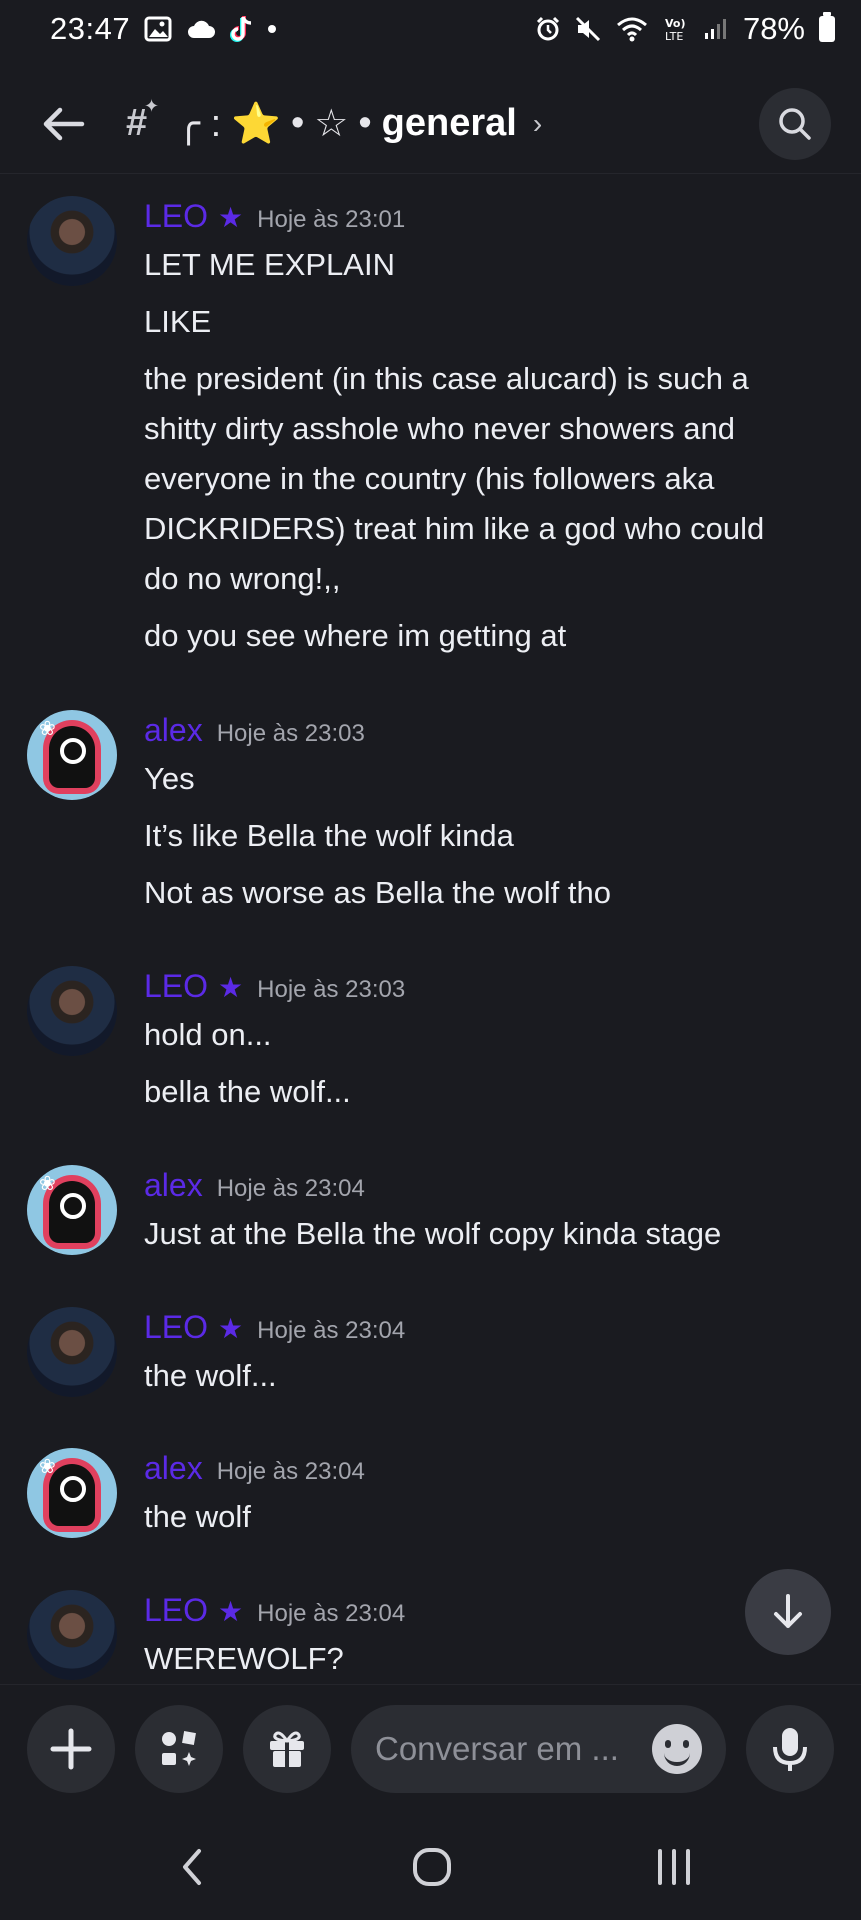 The width and height of the screenshot is (861, 1920). Describe the element at coordinates (489, 836) in the screenshot. I see `message-text: It’s like Bella the wolf kinda` at that location.